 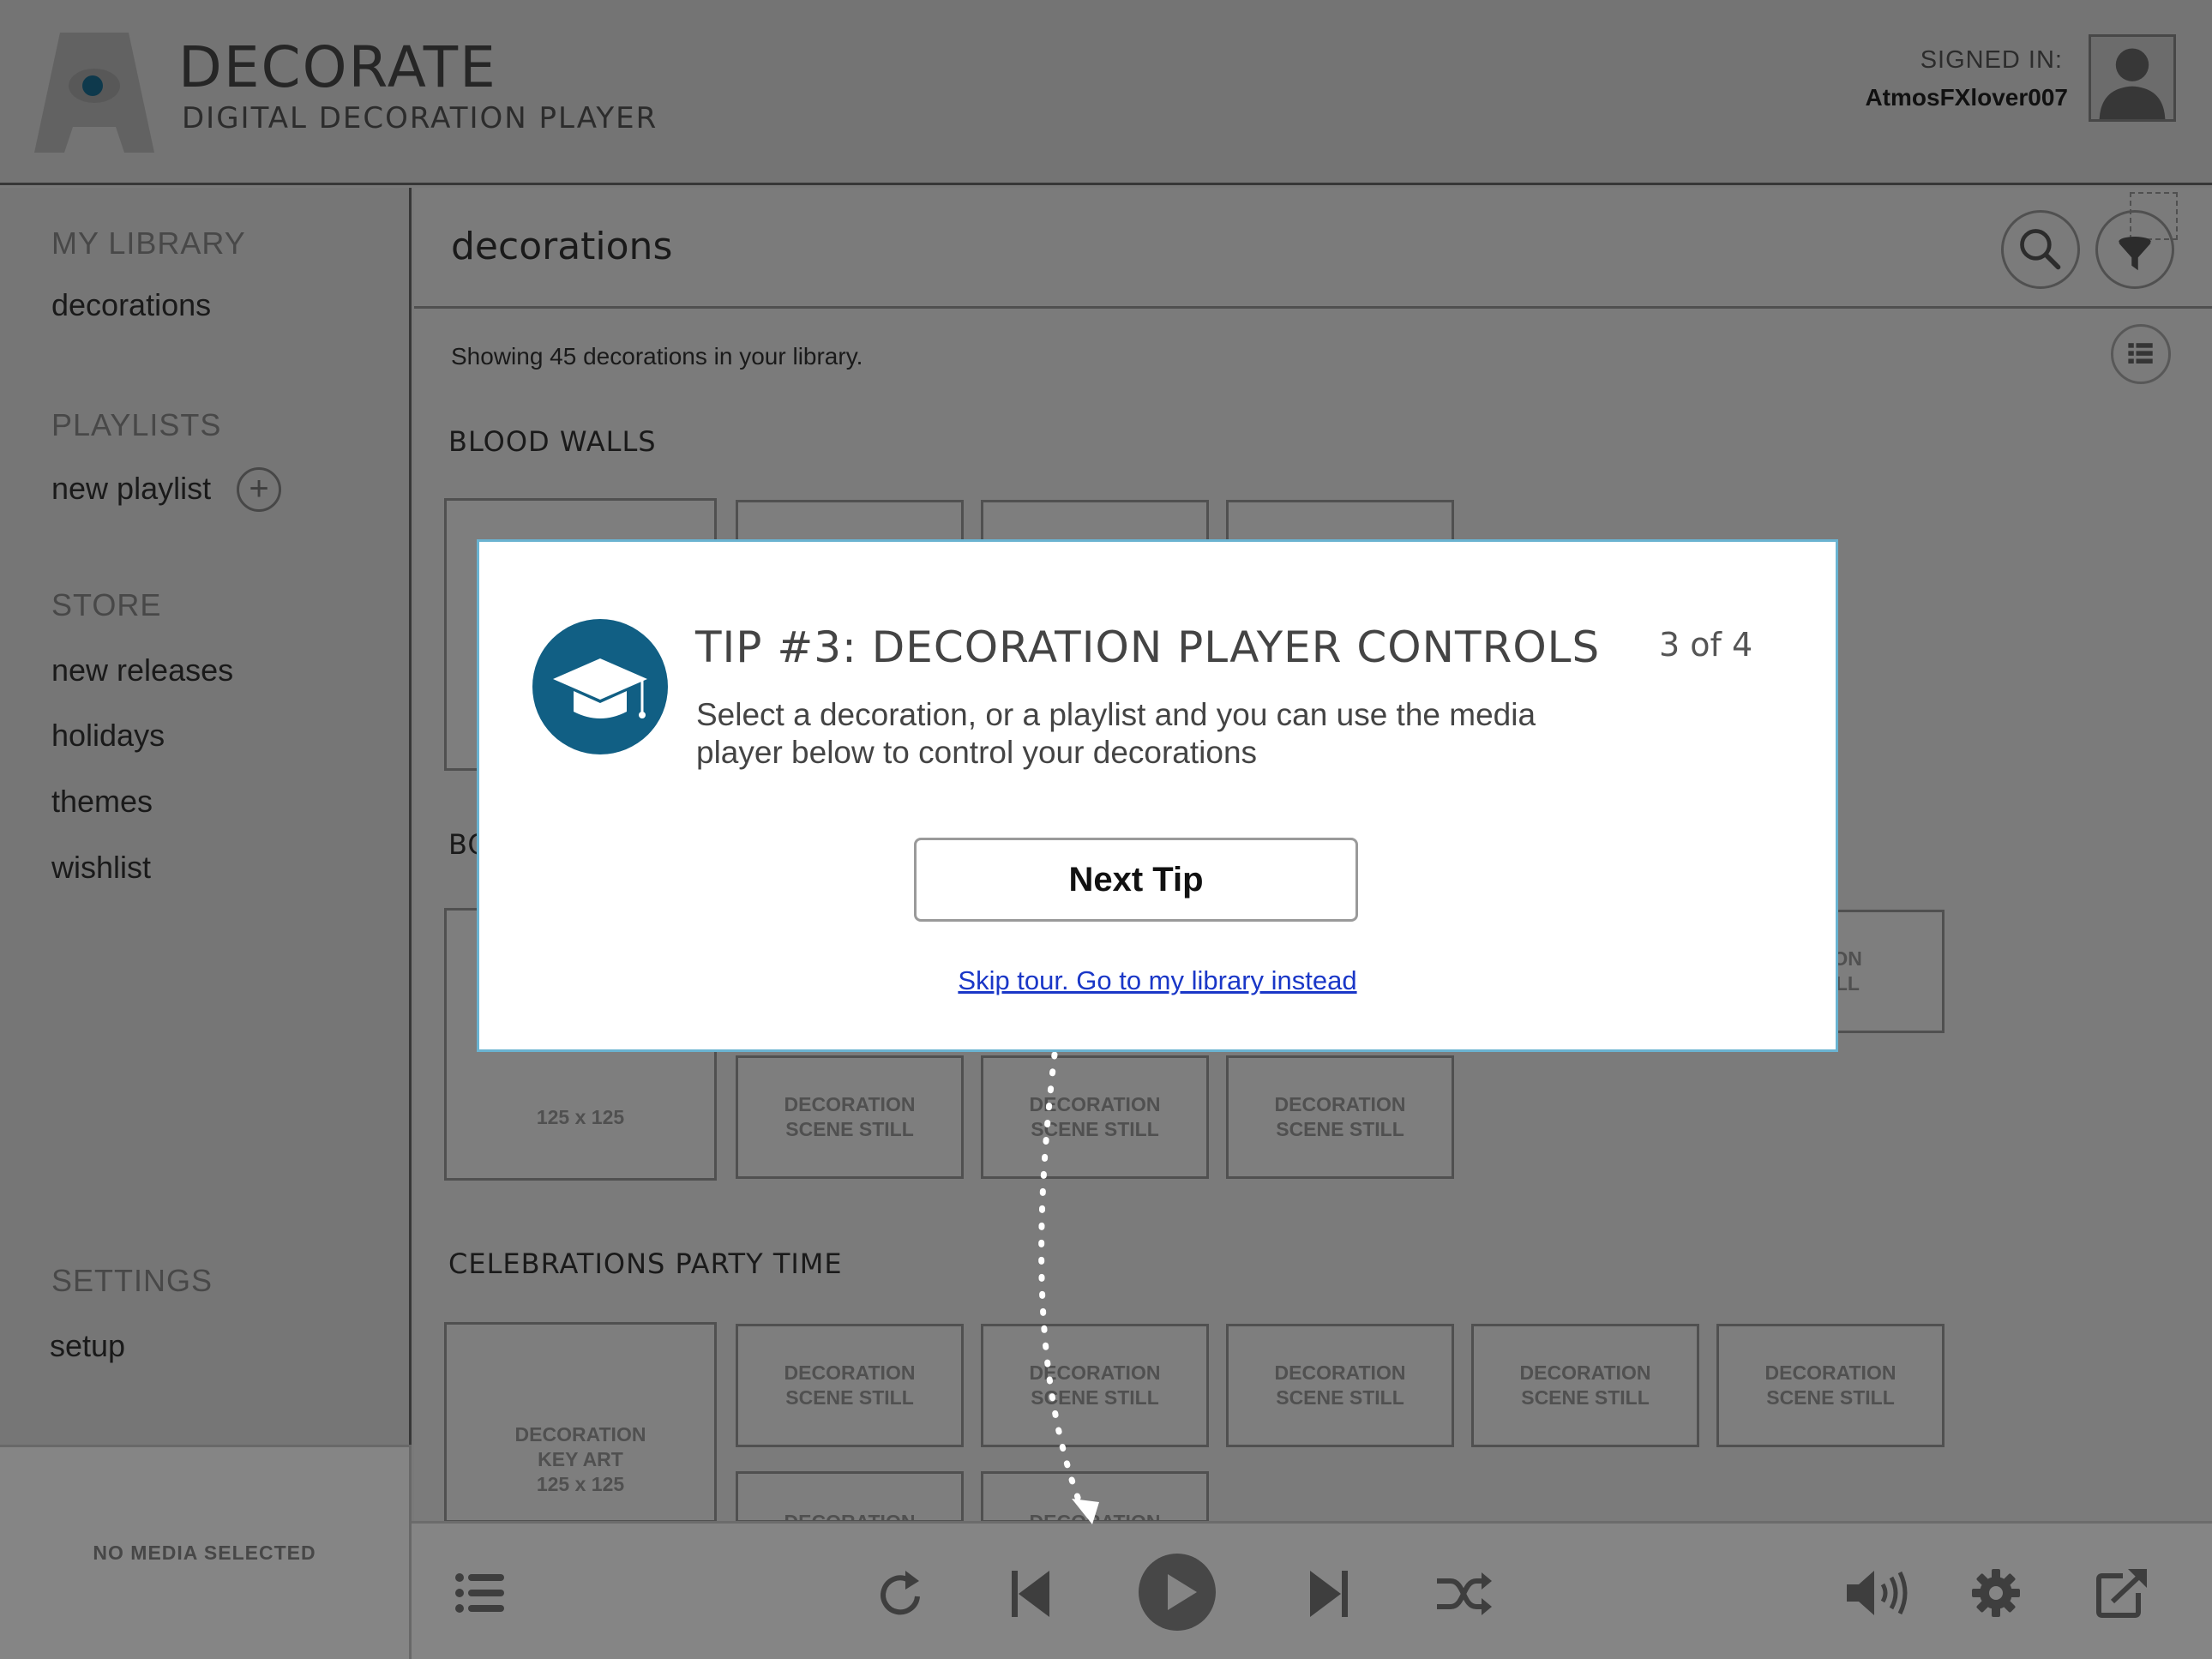 I want to click on tip-badge, so click(x=600, y=686).